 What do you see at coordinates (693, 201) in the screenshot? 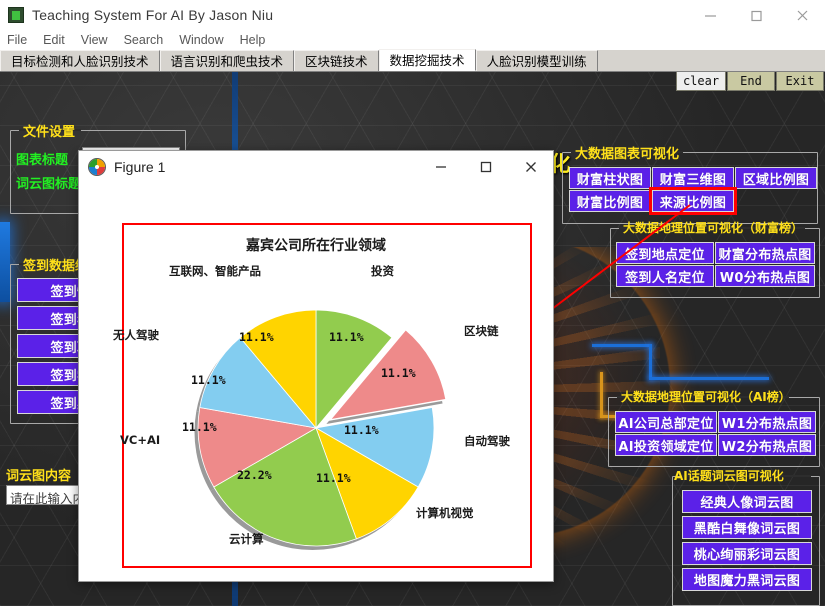
I see `source-ratio-chart-button: 来源比例图` at bounding box center [693, 201].